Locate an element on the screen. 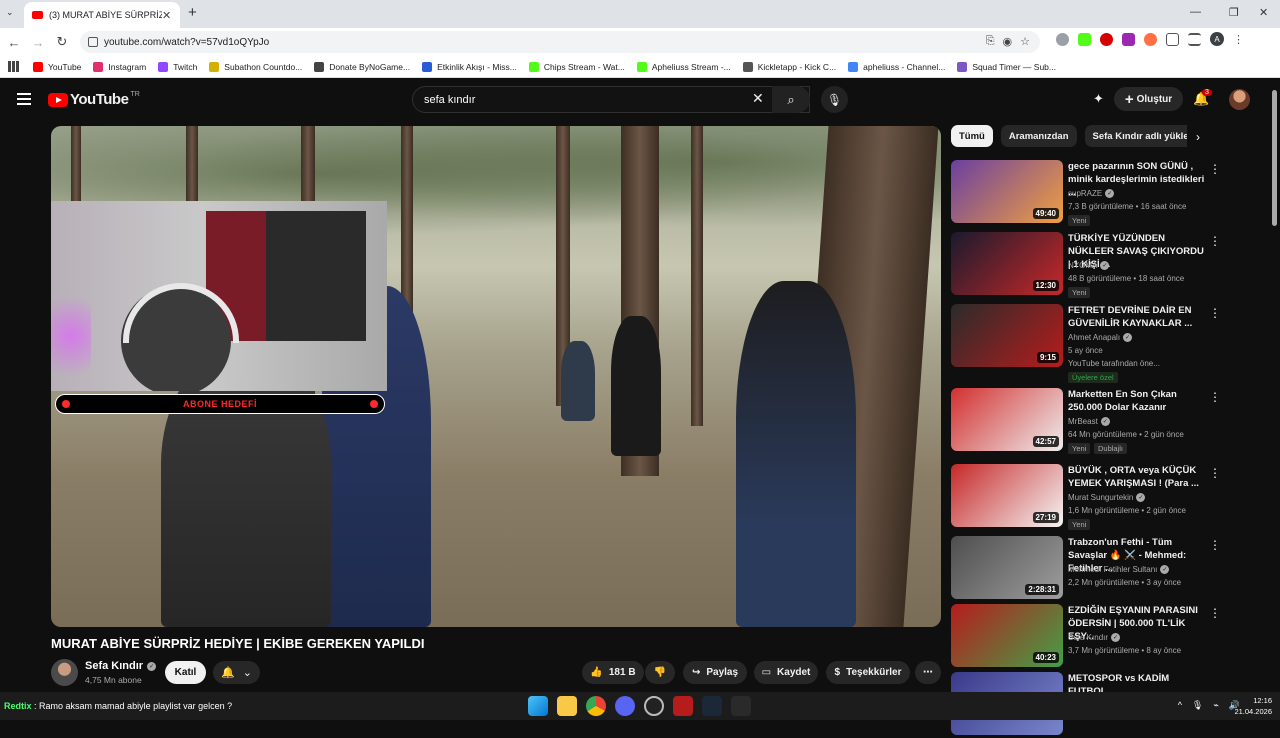  minimize-icon: — is located at coordinates (1195, 12).